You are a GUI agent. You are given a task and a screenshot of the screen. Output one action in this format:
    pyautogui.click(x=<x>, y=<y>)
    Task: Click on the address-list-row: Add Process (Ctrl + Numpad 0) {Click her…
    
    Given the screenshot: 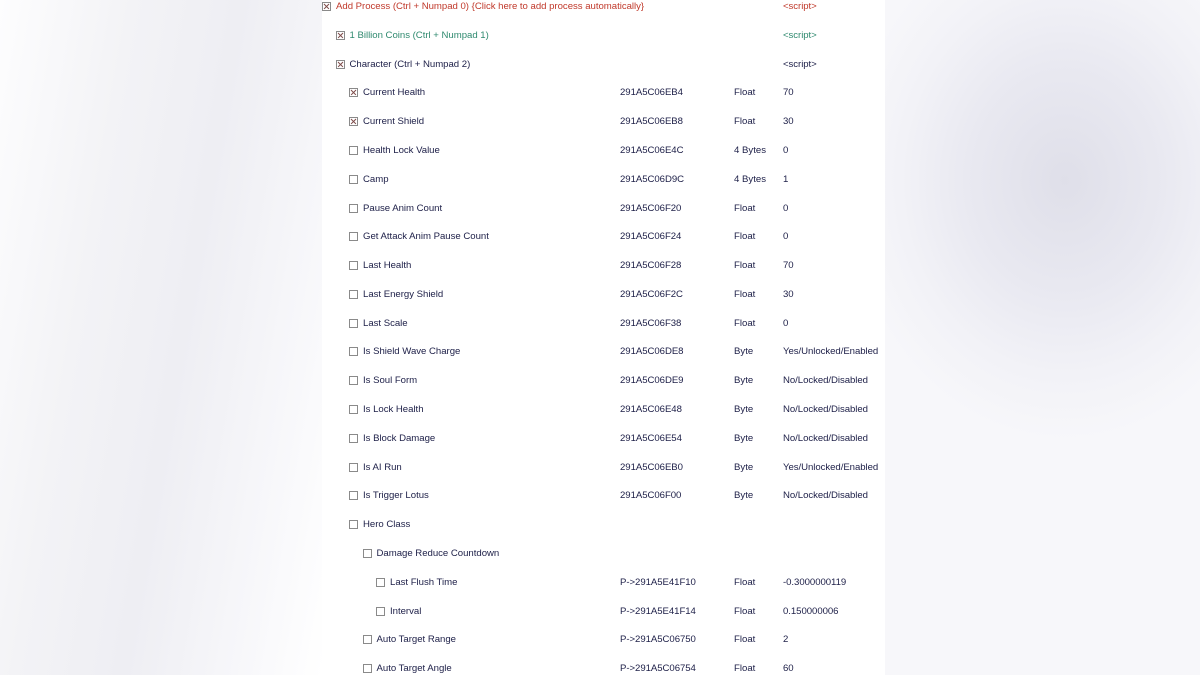 What is the action you would take?
    pyautogui.click(x=603, y=7)
    